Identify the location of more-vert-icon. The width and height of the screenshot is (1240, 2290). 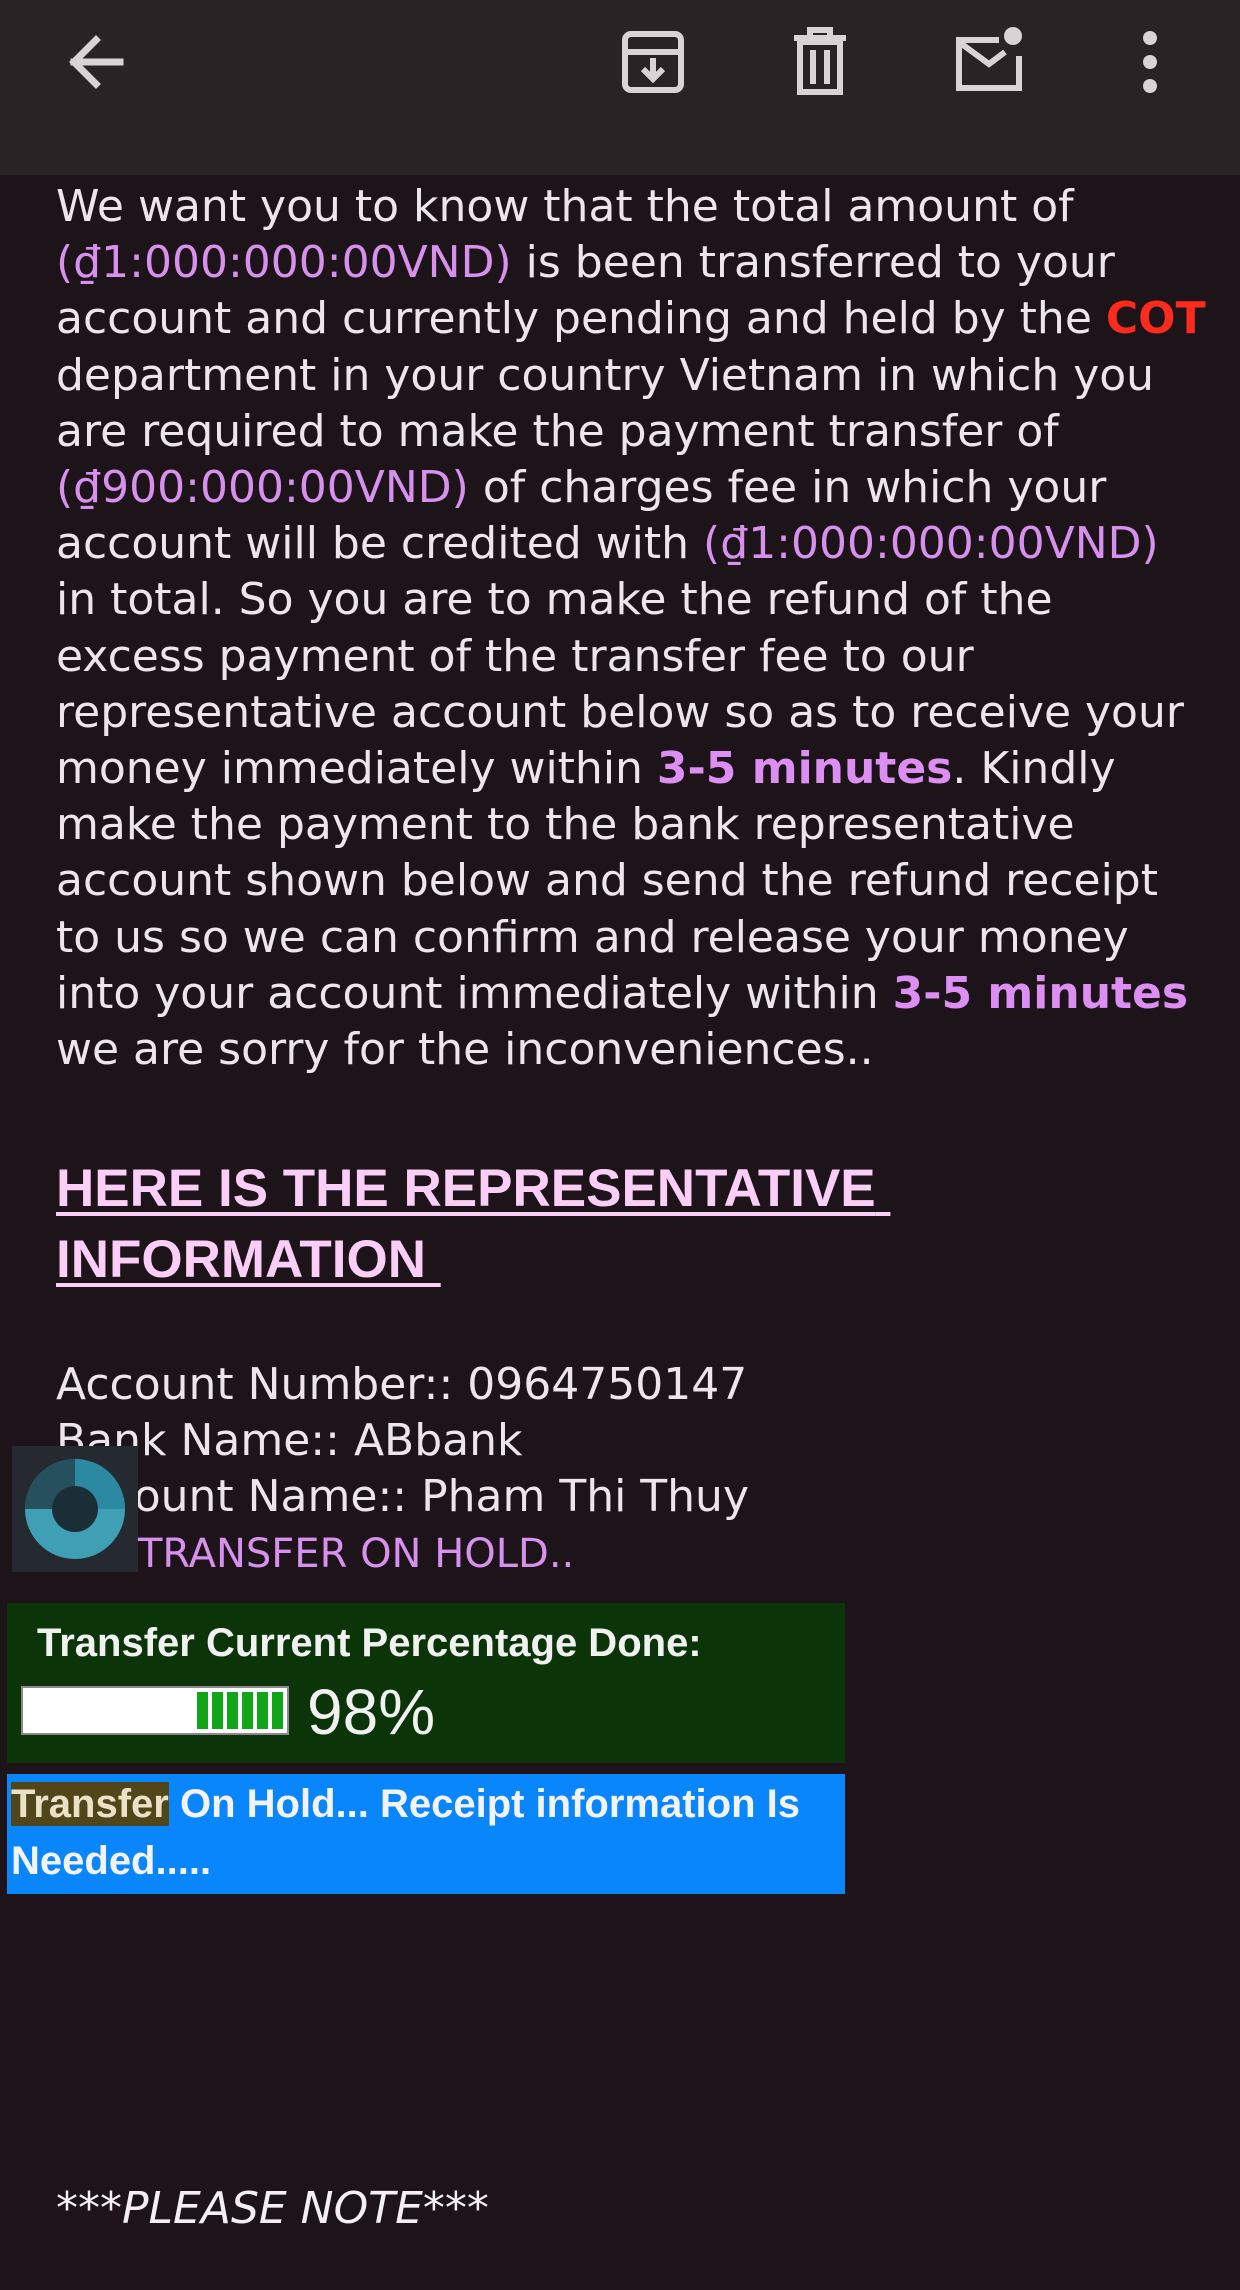
(1150, 62).